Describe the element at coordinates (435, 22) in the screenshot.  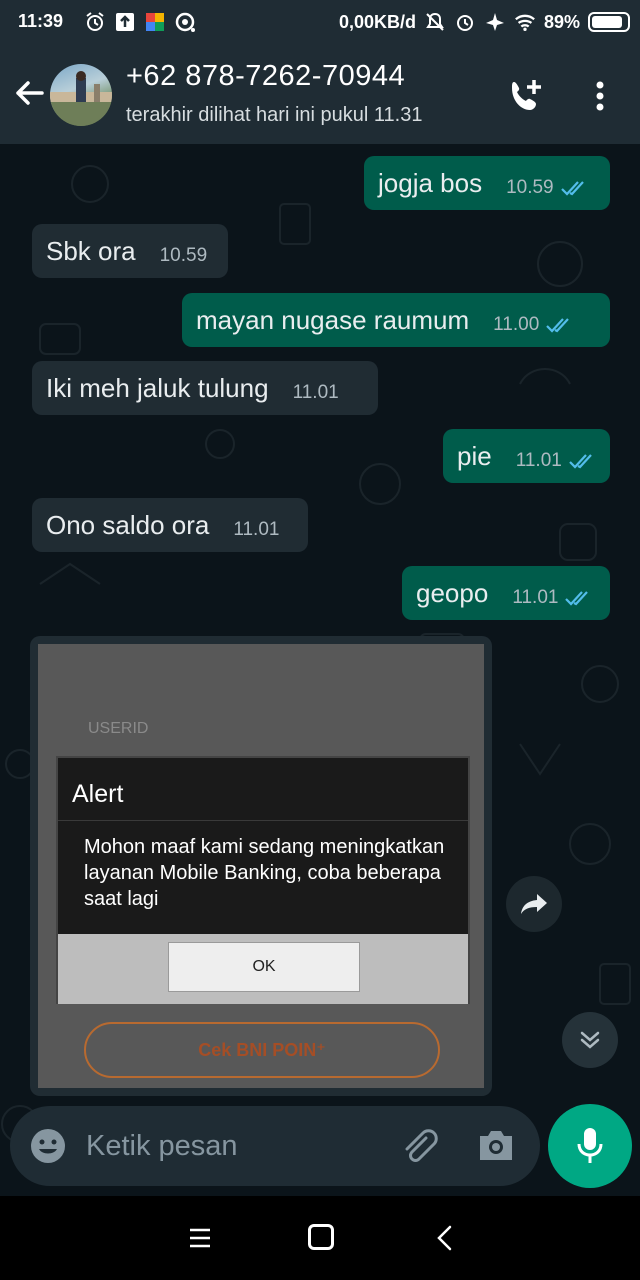
I see `mute-icon` at that location.